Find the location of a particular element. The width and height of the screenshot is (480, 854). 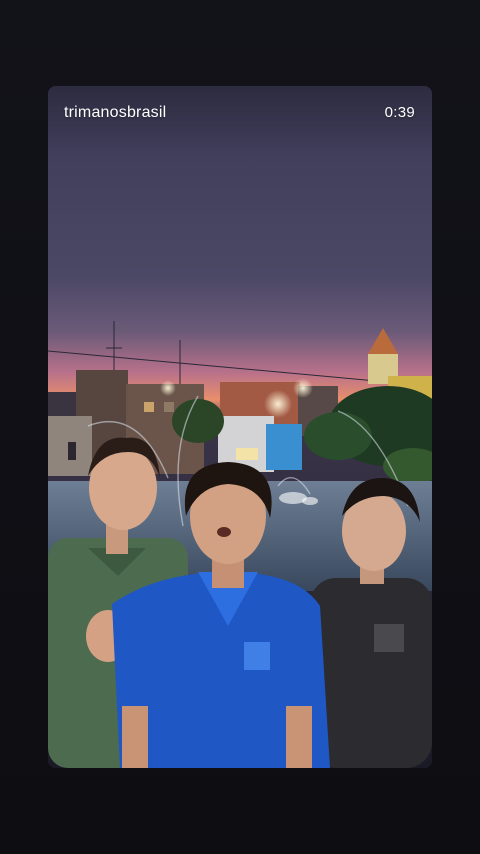

story-username: trimanosbrasil is located at coordinates (115, 113).